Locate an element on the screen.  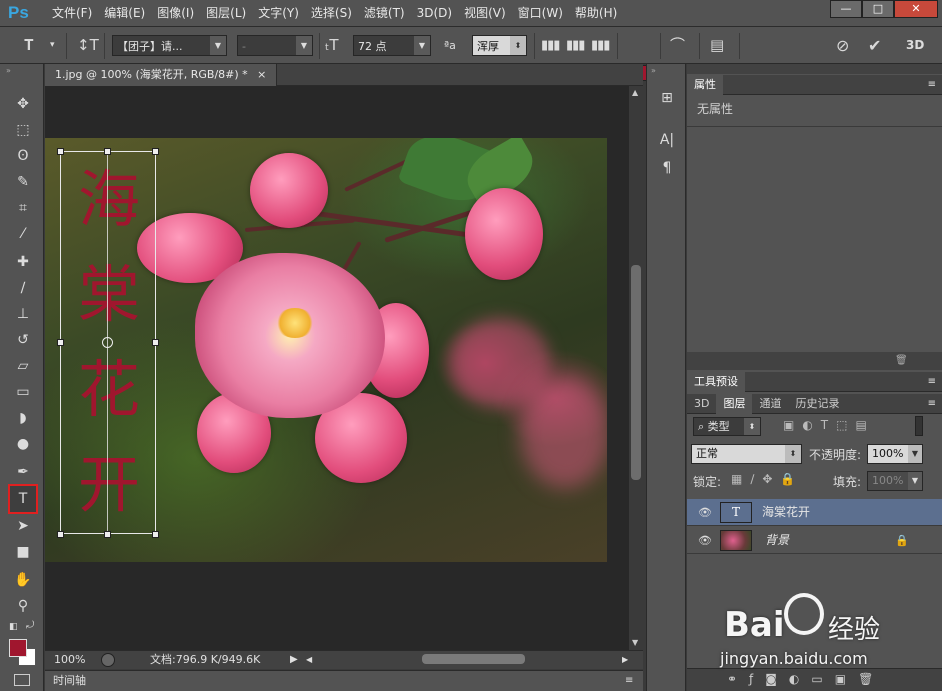
eye-icon: 👁 is located at coordinates (705, 512).